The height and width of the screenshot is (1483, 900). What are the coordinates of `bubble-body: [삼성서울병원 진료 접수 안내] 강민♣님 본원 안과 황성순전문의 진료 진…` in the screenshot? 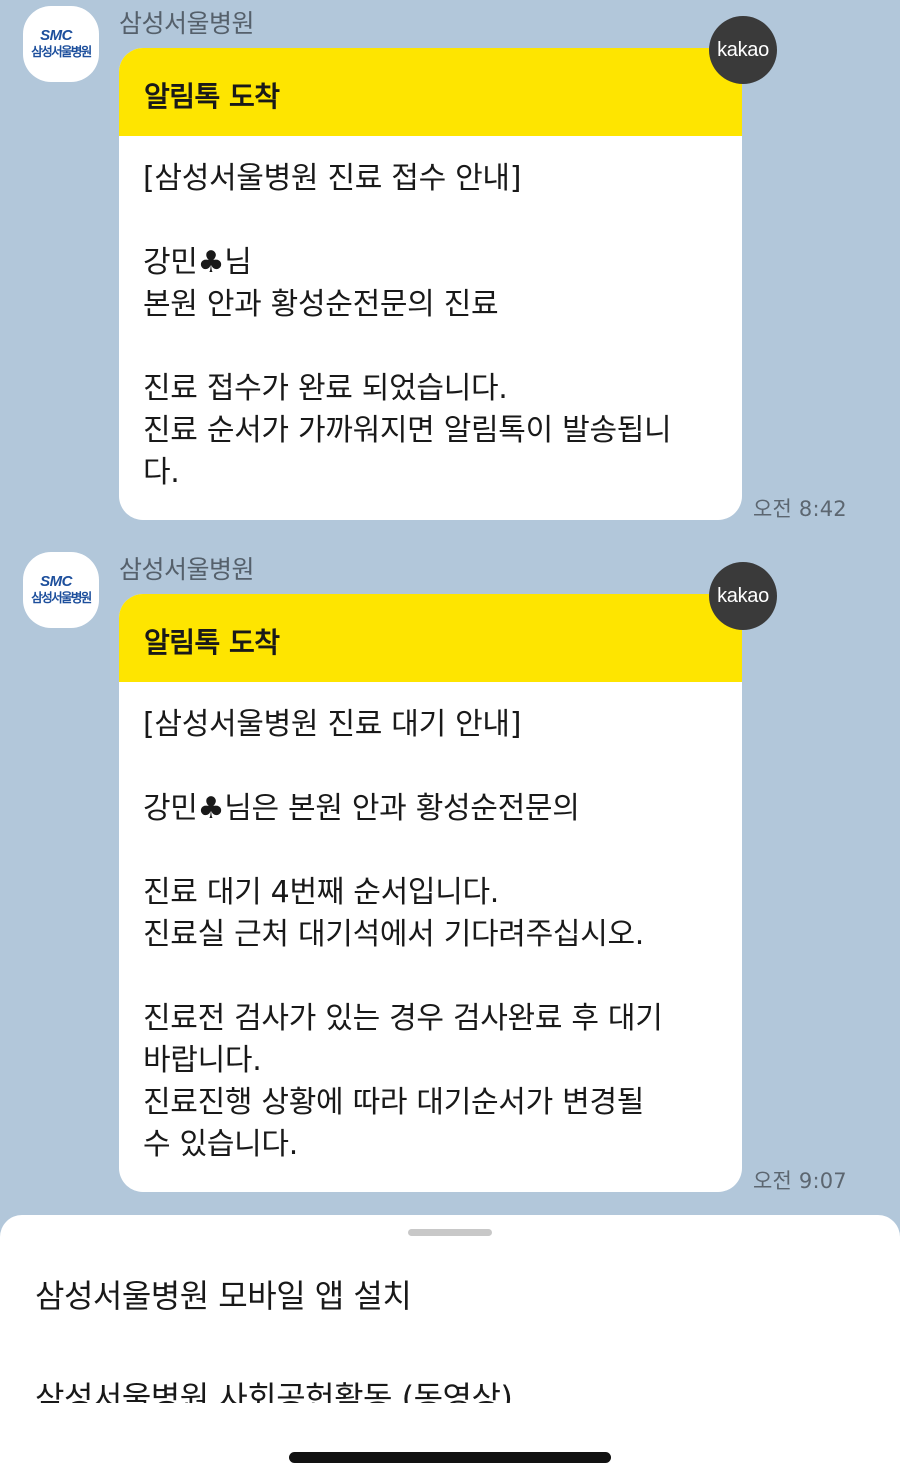 It's located at (407, 325).